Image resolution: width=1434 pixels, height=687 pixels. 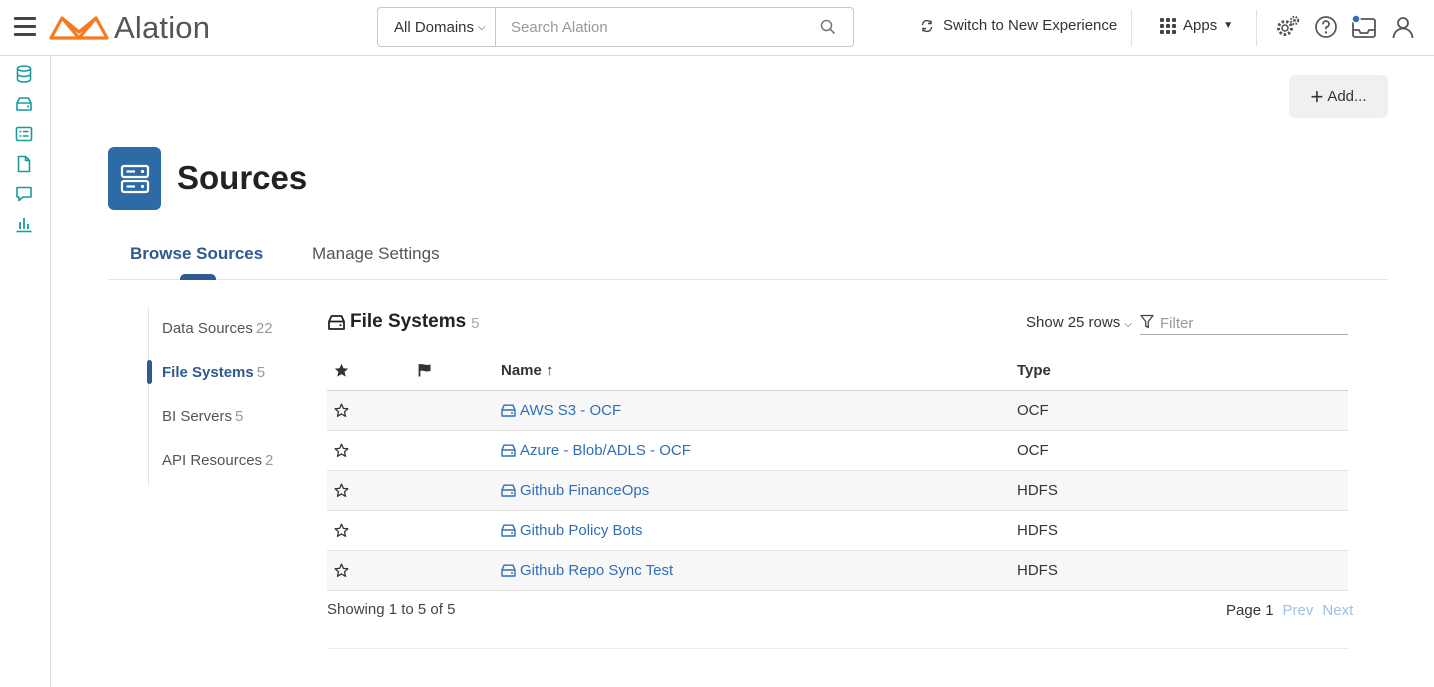 I want to click on subnav-item-bi-servers: BI Servers 5, so click(x=202, y=416).